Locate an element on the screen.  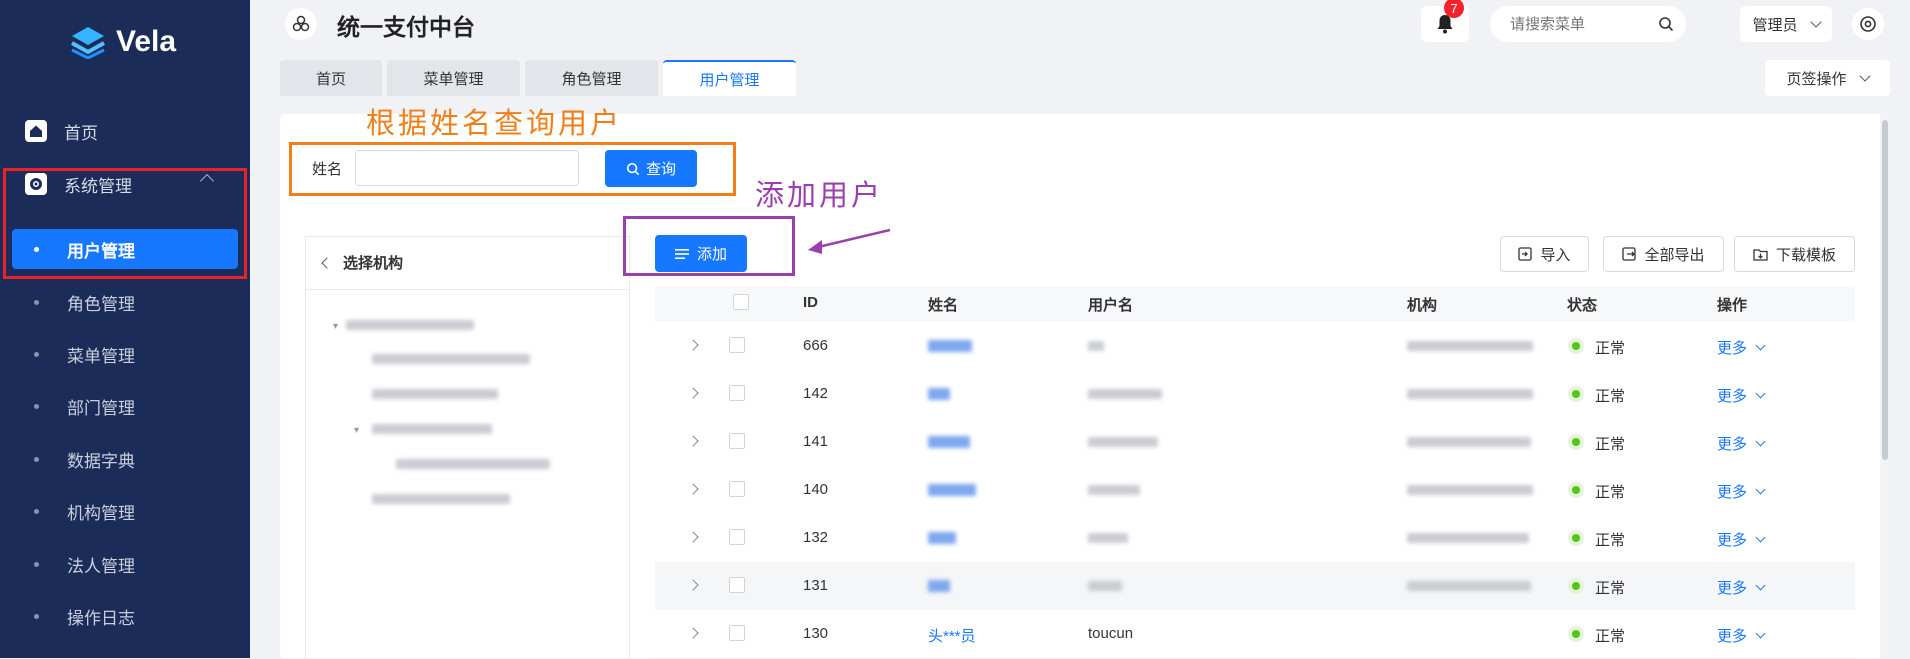
cell-id: 666 is located at coordinates (816, 345).